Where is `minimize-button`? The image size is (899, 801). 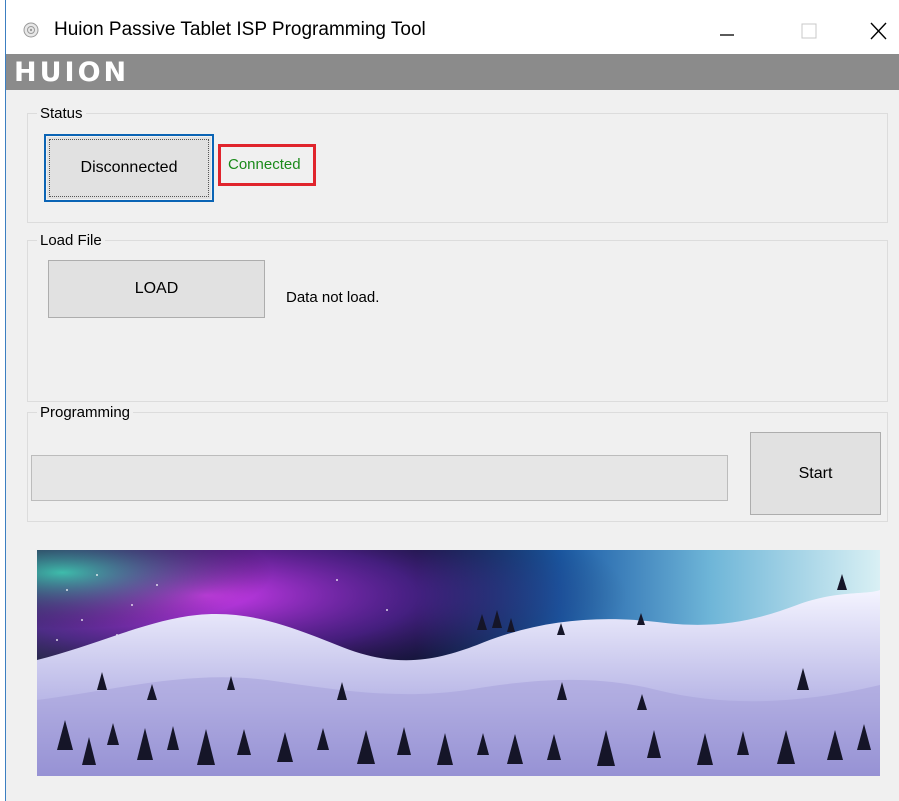
minimize-button is located at coordinates (728, 30).